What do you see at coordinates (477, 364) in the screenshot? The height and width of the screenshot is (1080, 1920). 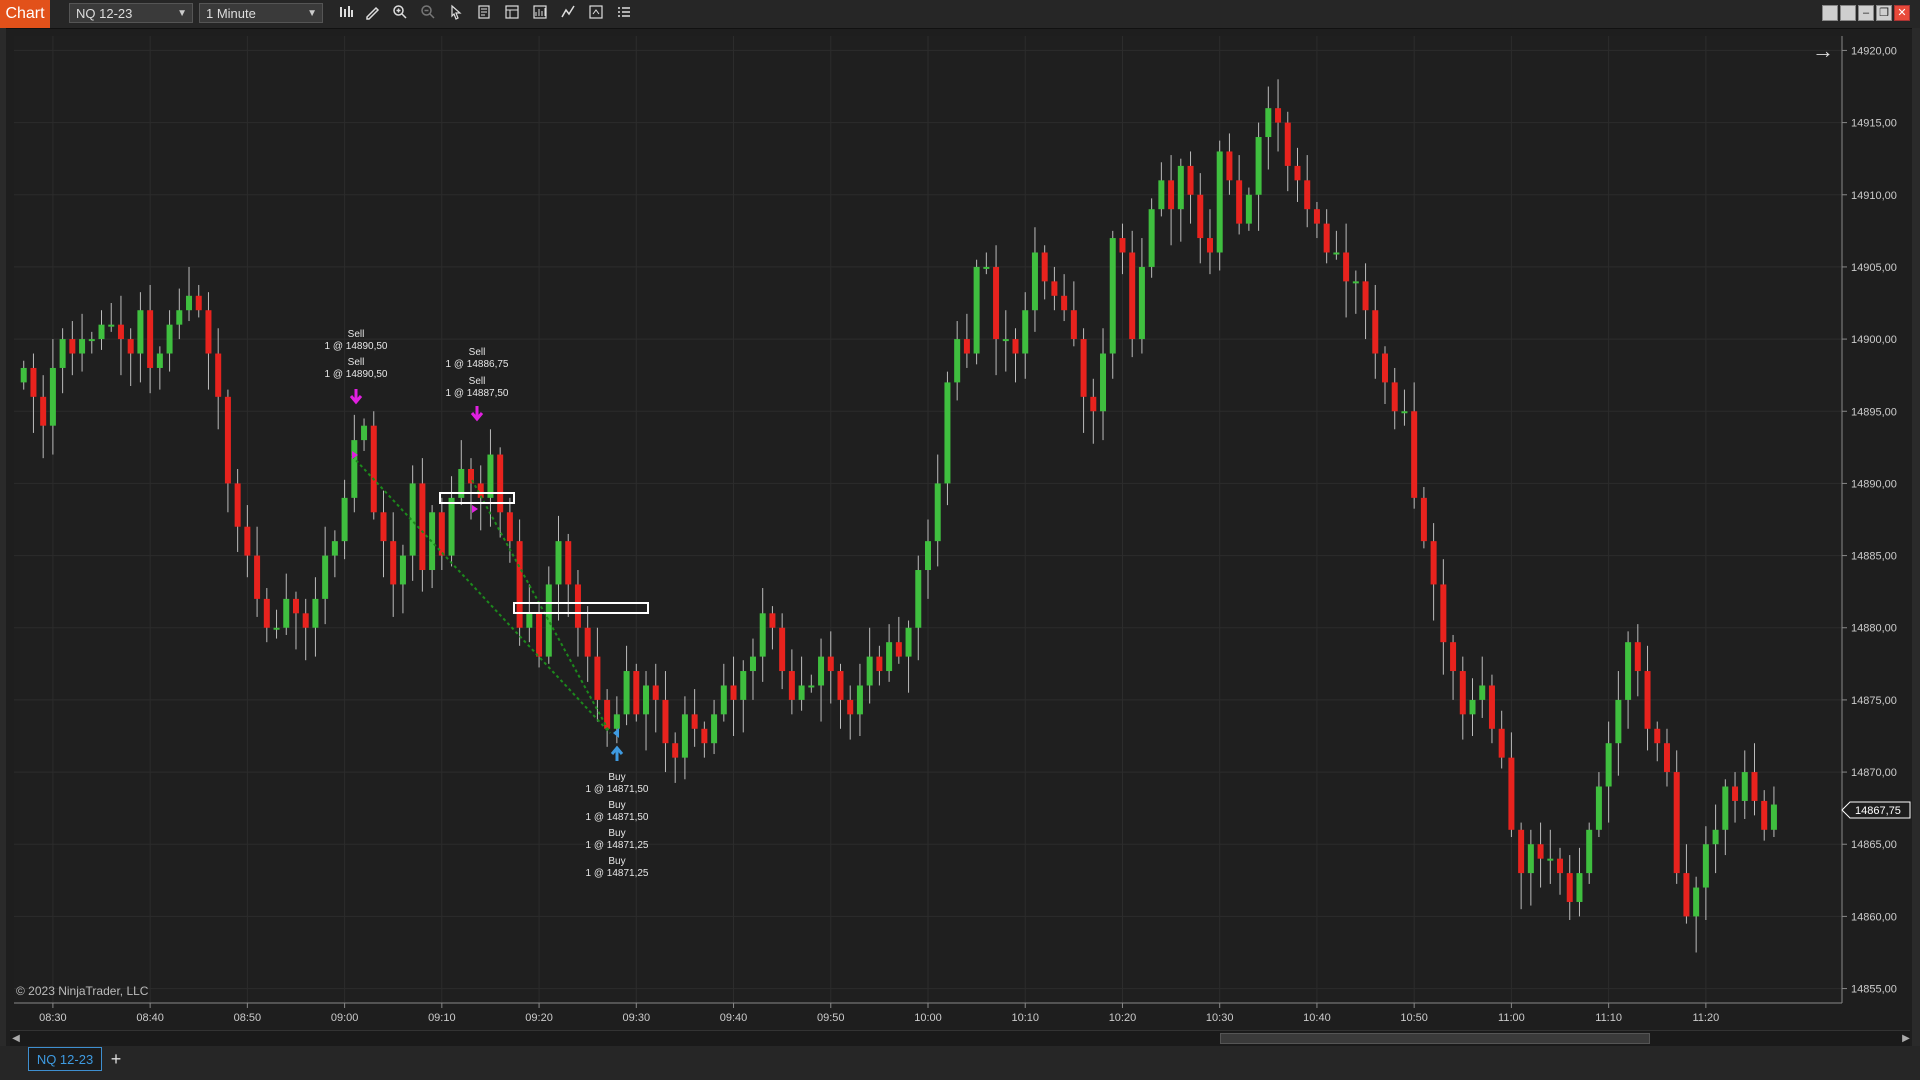 I see `sell-label: 1 @ 14886,75` at bounding box center [477, 364].